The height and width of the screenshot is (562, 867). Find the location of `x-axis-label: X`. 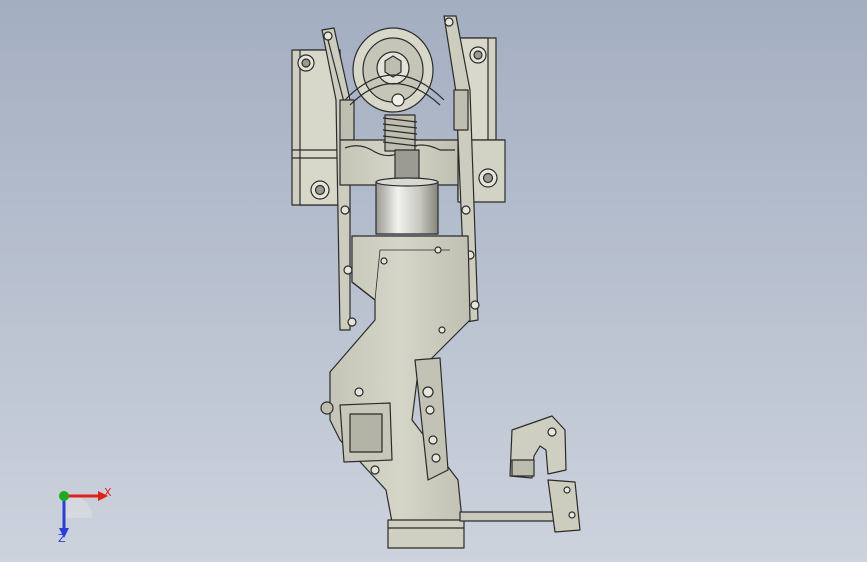

x-axis-label: X is located at coordinates (108, 492).